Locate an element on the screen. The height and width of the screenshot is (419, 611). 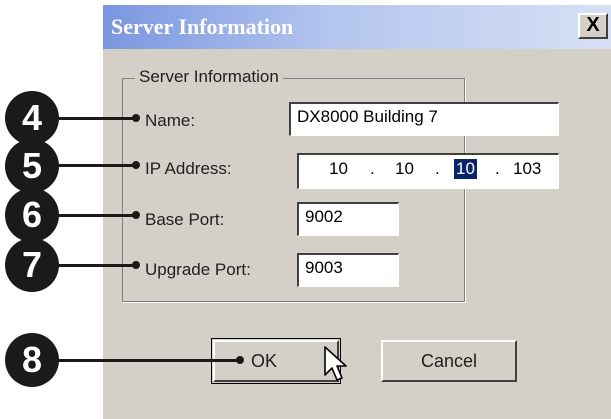
ip-octet-4: 103 is located at coordinates (527, 169).